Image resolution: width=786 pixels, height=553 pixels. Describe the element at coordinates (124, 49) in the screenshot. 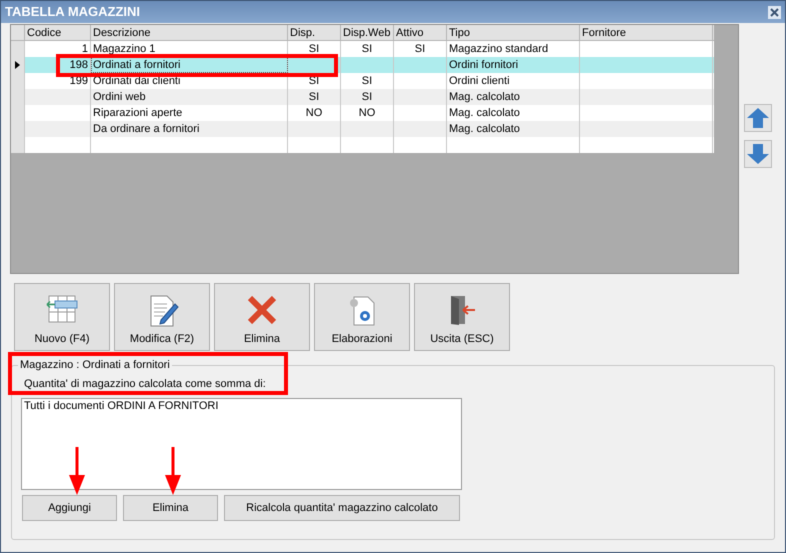

I see `table-cell-text: Magazzino 1` at that location.